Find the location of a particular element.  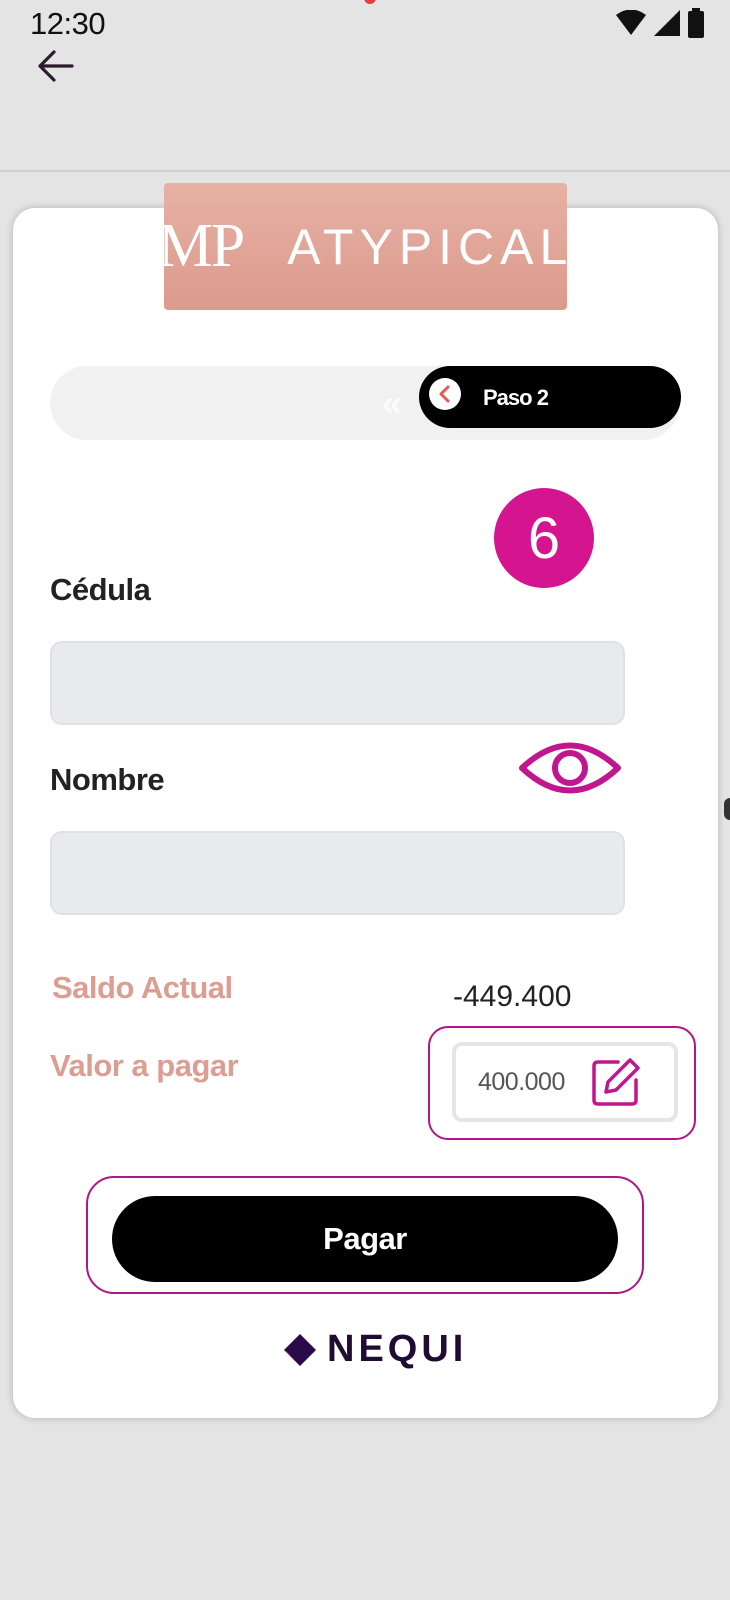

nombre-input is located at coordinates (337, 873).